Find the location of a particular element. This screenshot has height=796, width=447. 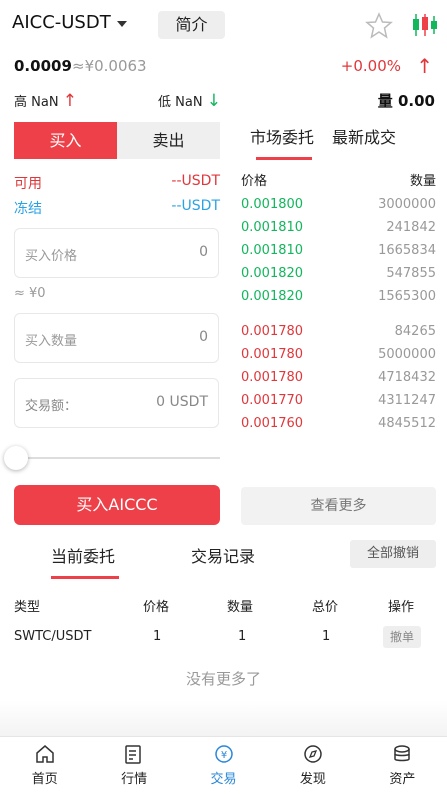

nav-label: 行情 is located at coordinates (134, 779).